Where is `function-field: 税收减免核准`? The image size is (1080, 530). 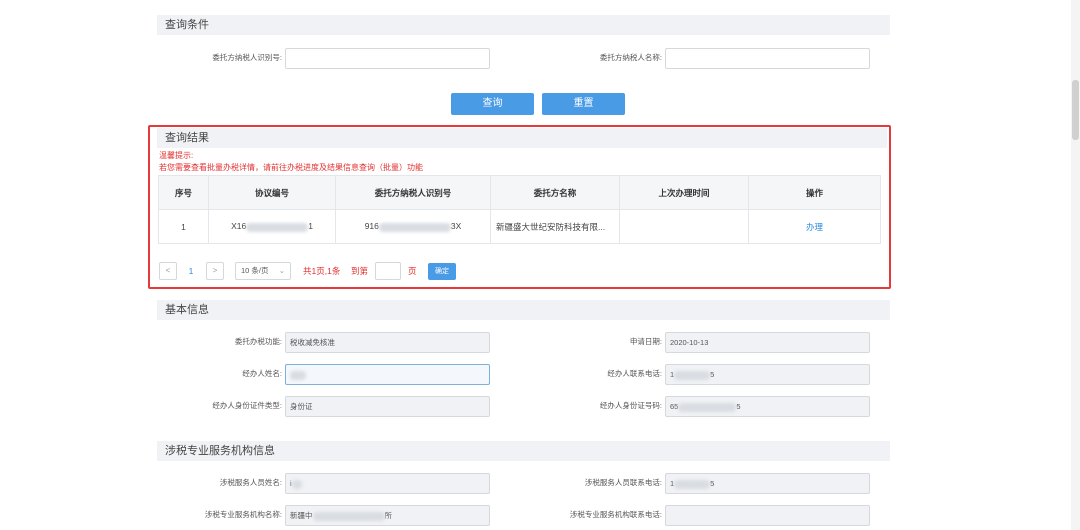 function-field: 税收减免核准 is located at coordinates (387, 342).